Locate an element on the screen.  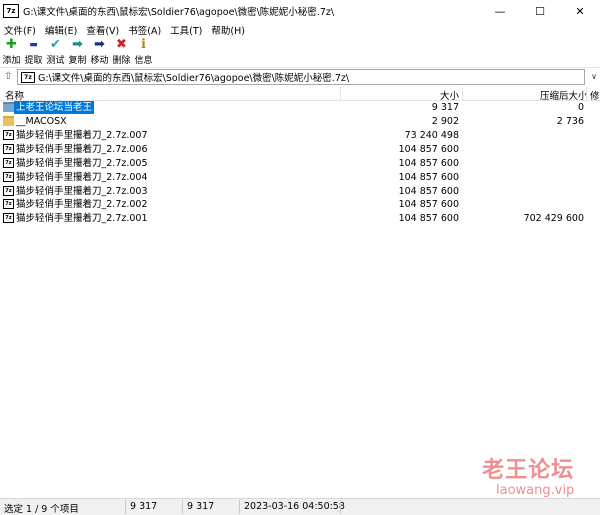
close-button: ✕ is located at coordinates (580, 11).